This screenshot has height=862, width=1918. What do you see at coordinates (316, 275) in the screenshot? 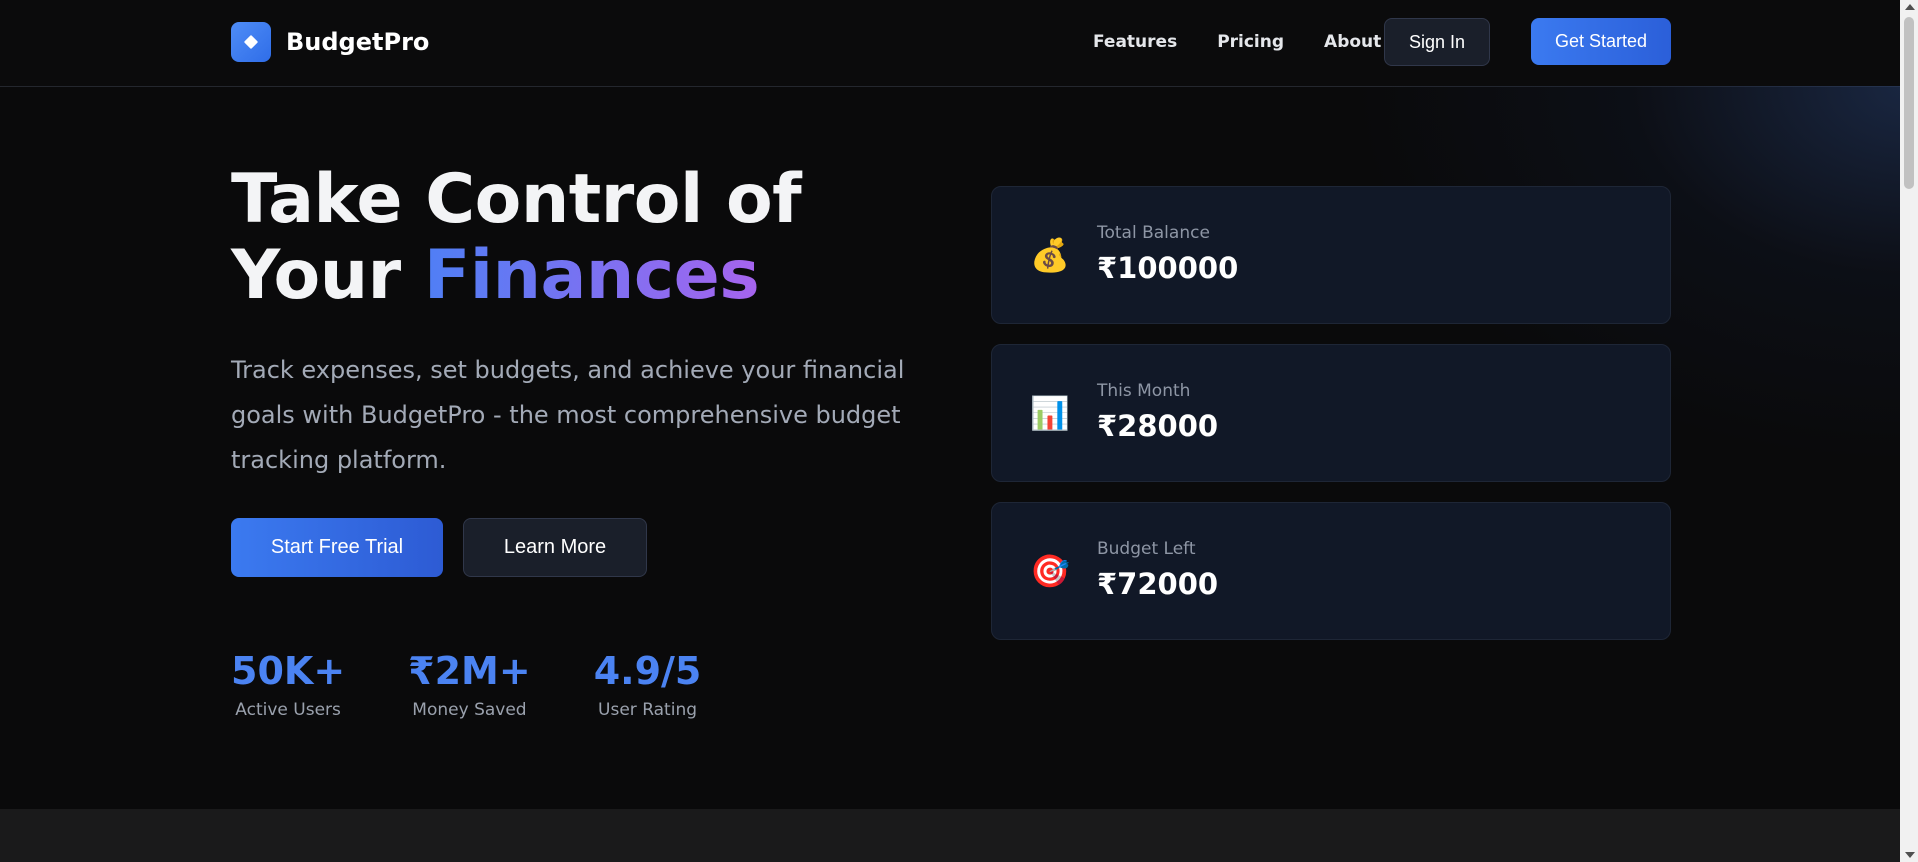
I see `hero-title-line2-plain: Your` at bounding box center [316, 275].